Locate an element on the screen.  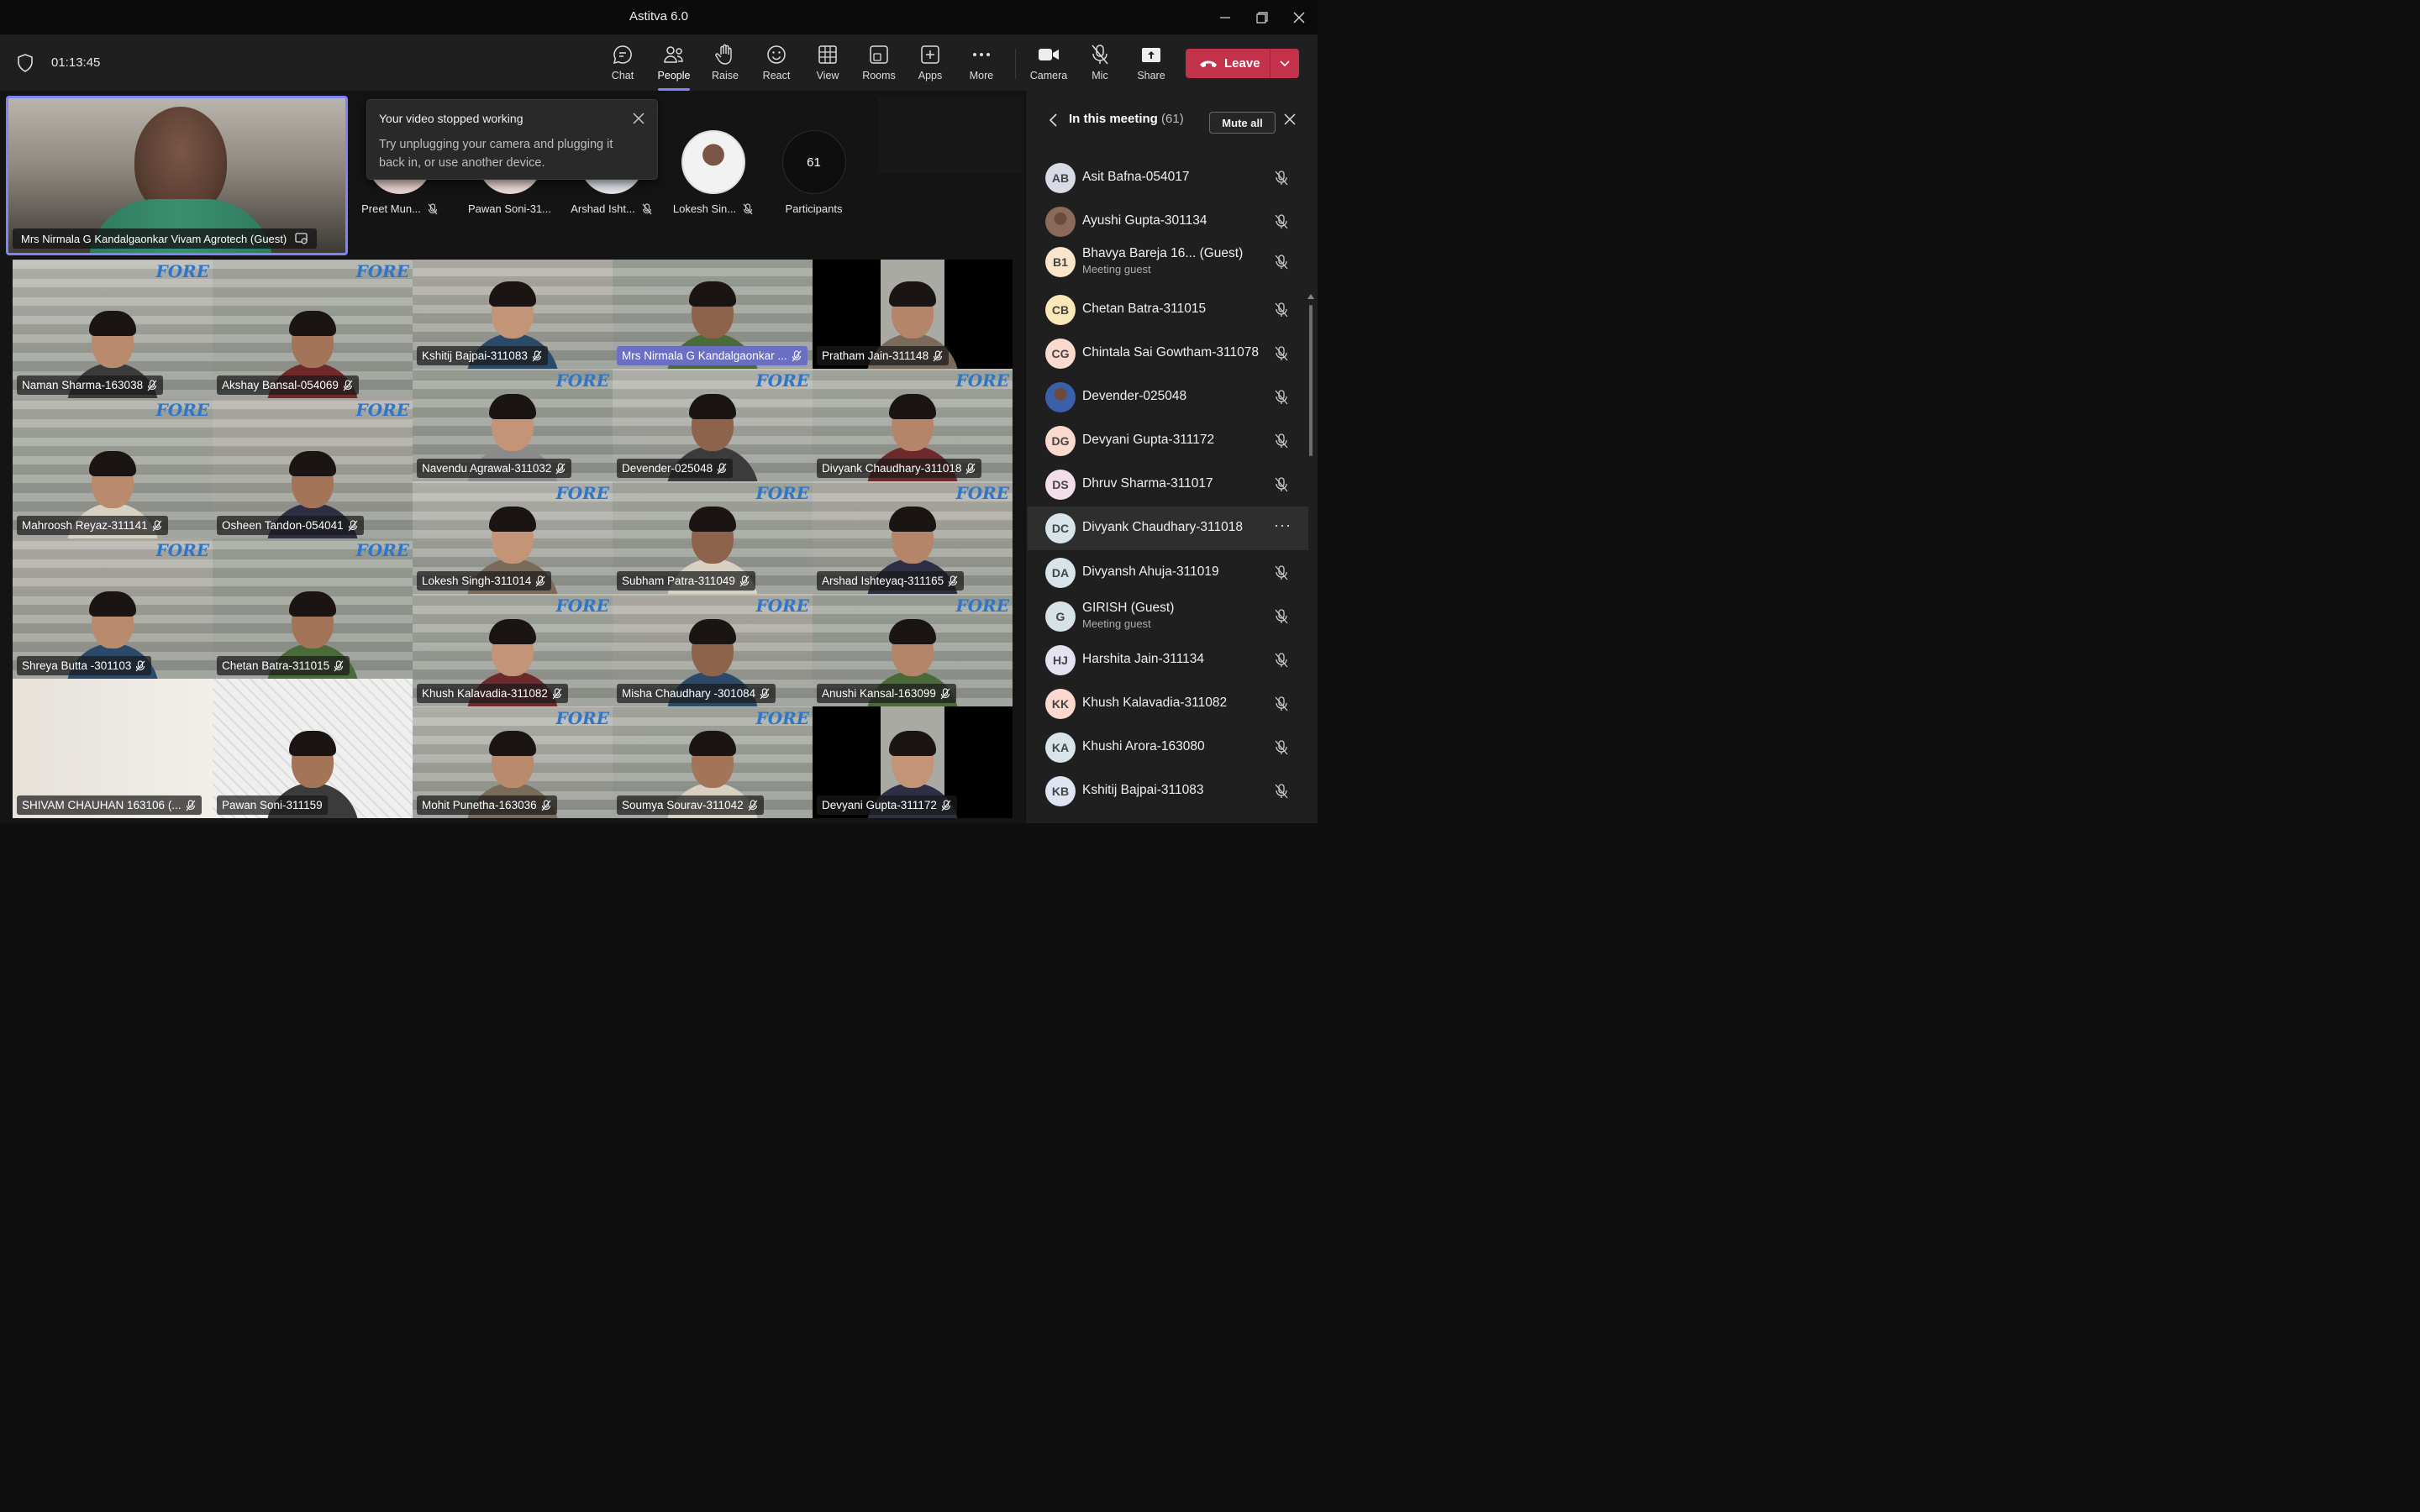
people-button: People is located at coordinates (674, 67).